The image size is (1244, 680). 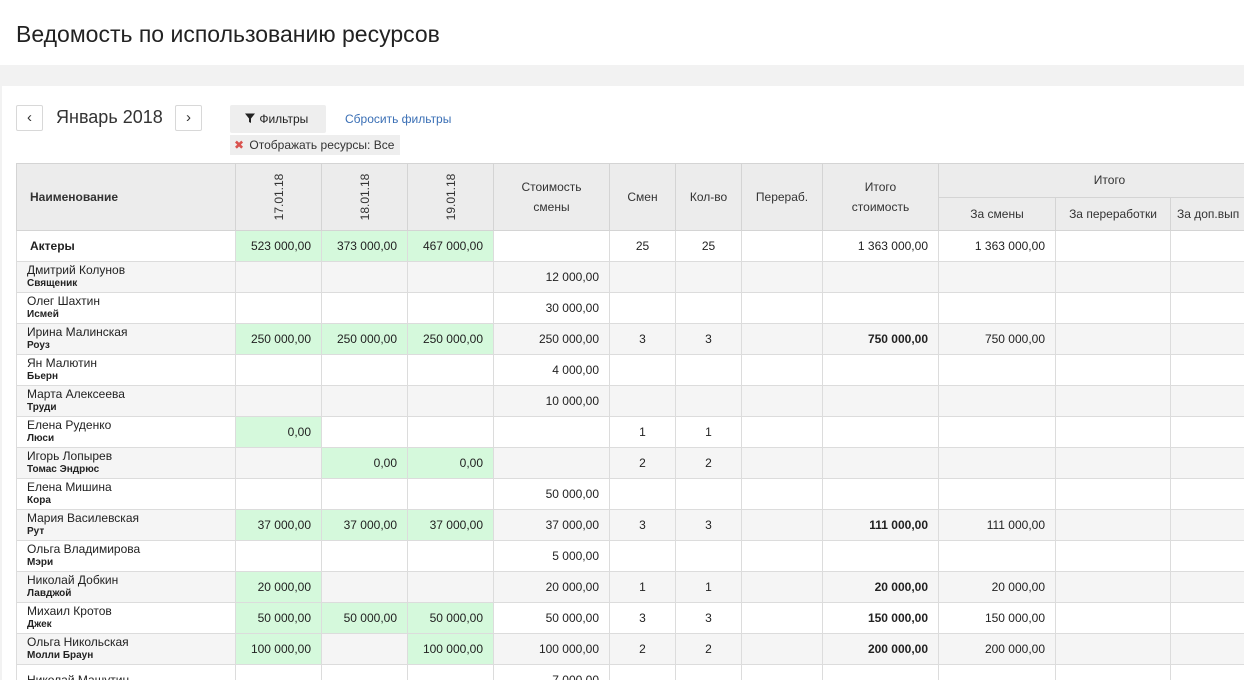 What do you see at coordinates (364, 246) in the screenshot?
I see `date-cell: 373 000,00` at bounding box center [364, 246].